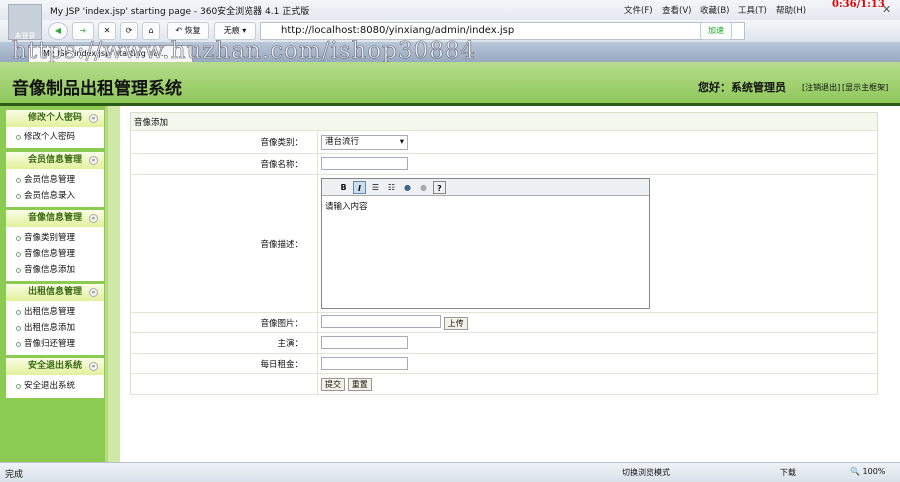  What do you see at coordinates (504, 121) in the screenshot?
I see `form-title: 音像添加` at bounding box center [504, 121].